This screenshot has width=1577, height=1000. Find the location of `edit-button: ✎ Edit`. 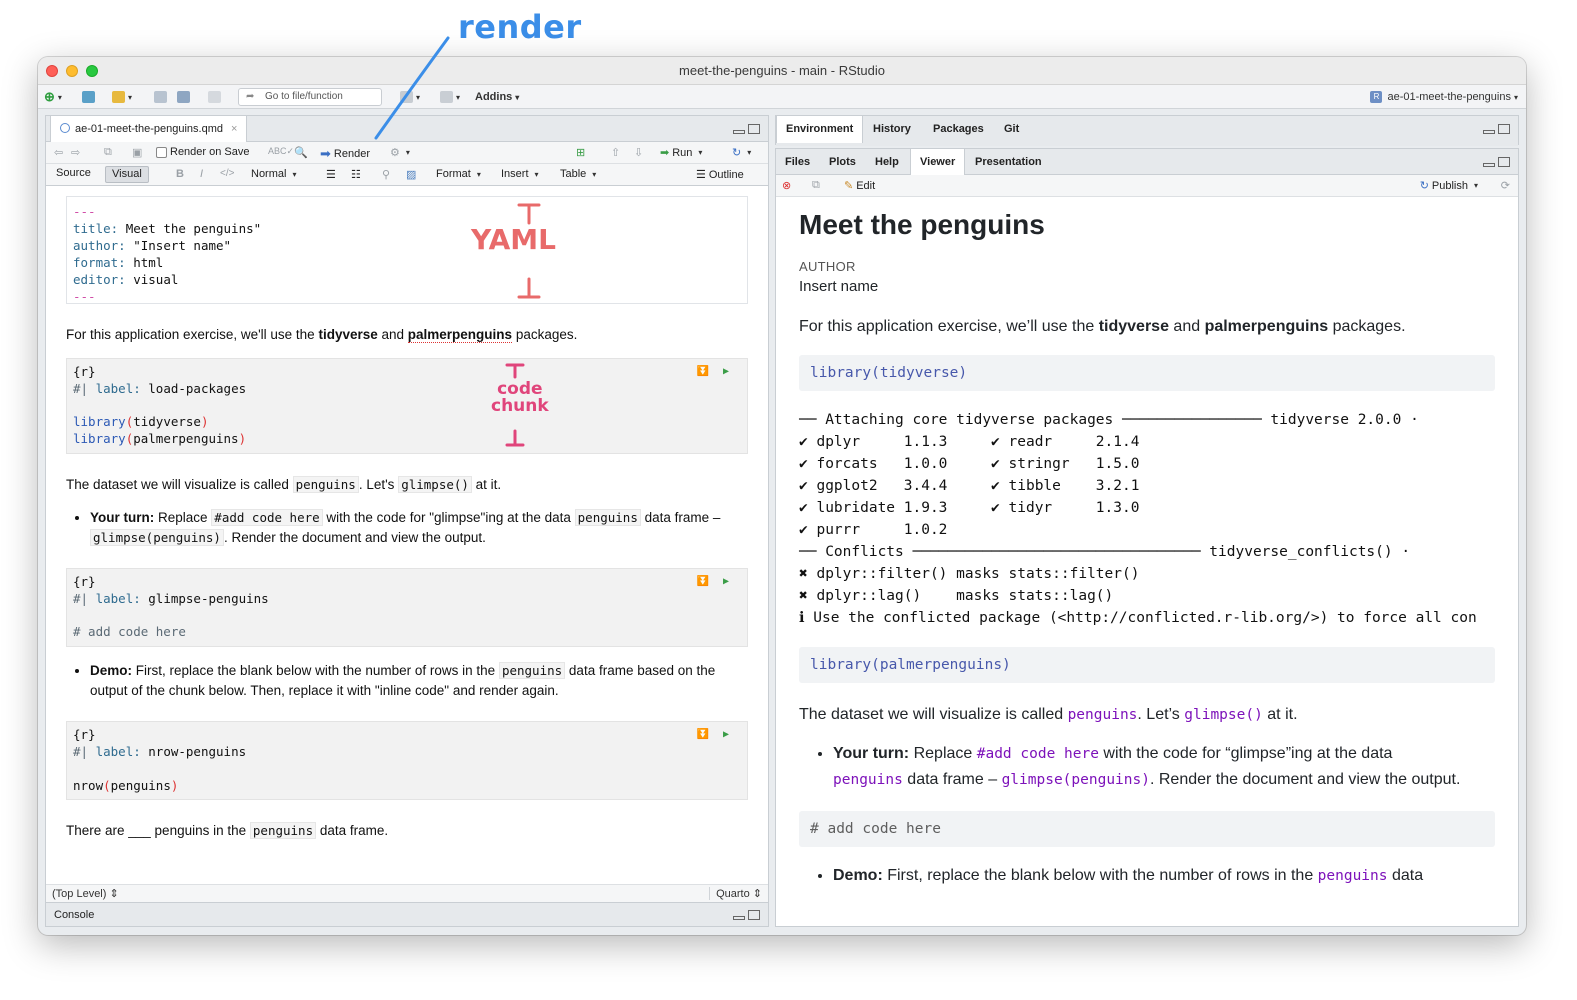

edit-button: ✎ Edit is located at coordinates (859, 186).